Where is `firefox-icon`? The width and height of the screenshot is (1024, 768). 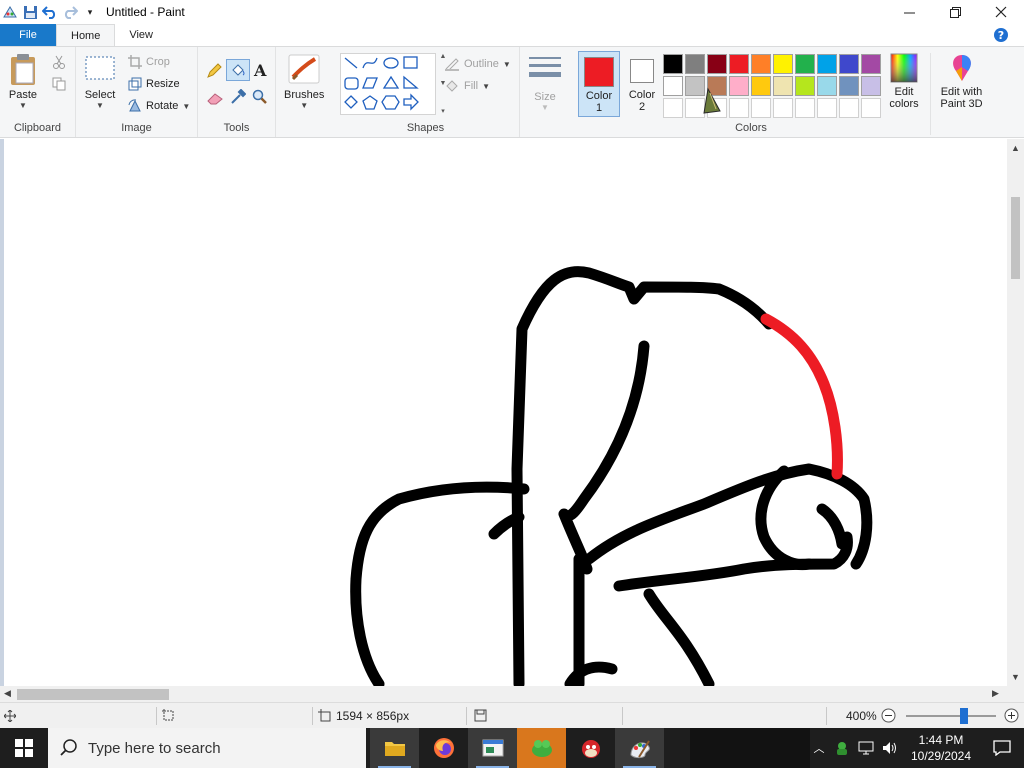 firefox-icon is located at coordinates (443, 748).